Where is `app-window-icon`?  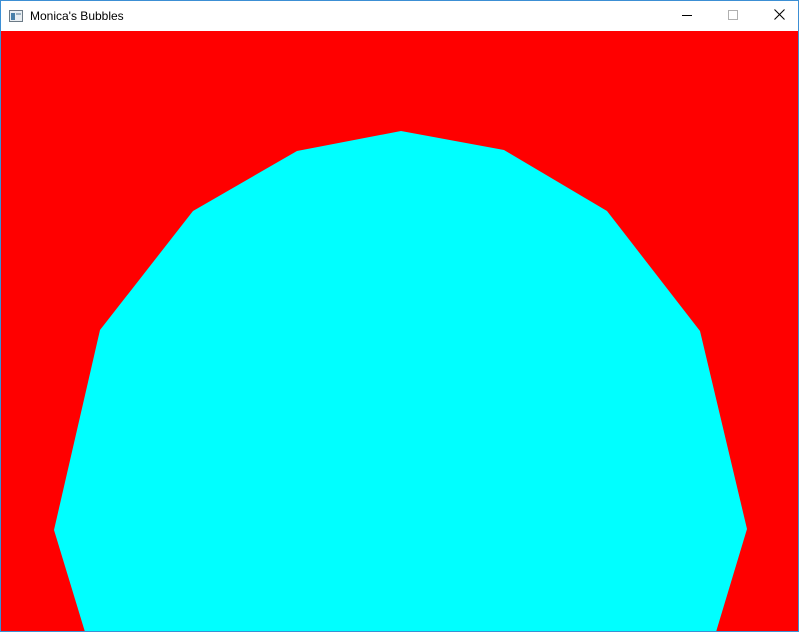
app-window-icon is located at coordinates (16, 15).